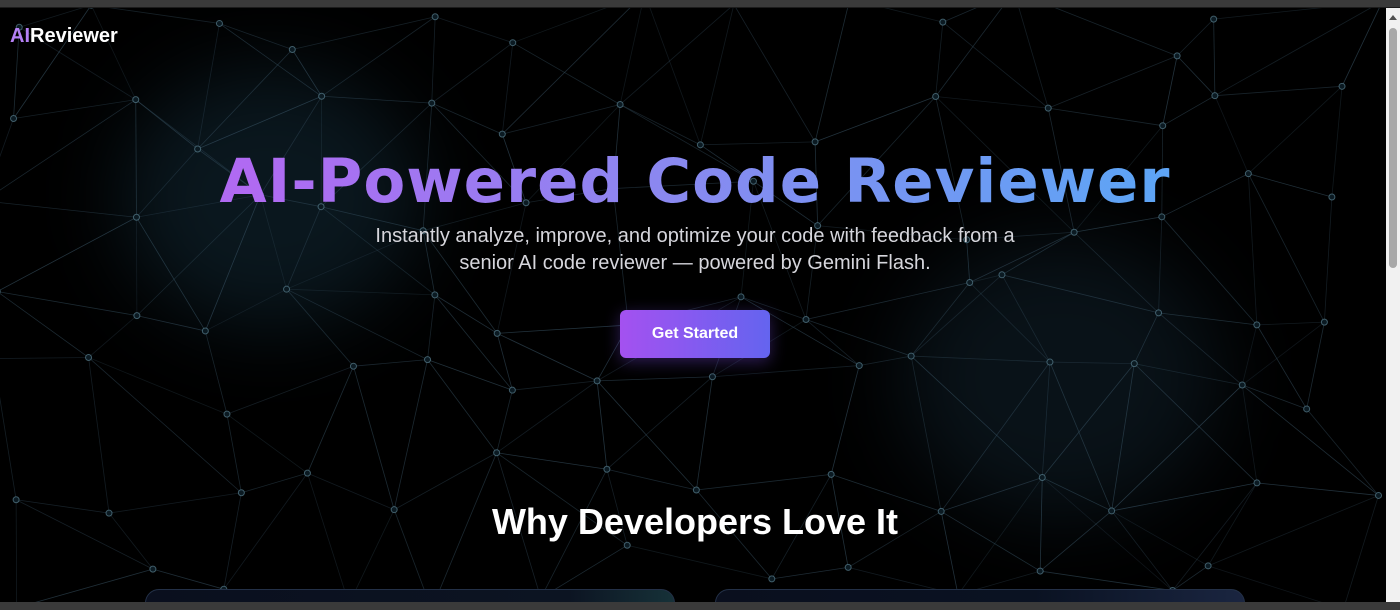 This screenshot has width=1400, height=610. Describe the element at coordinates (1393, 17) in the screenshot. I see `scroll-up-arrow-icon` at that location.